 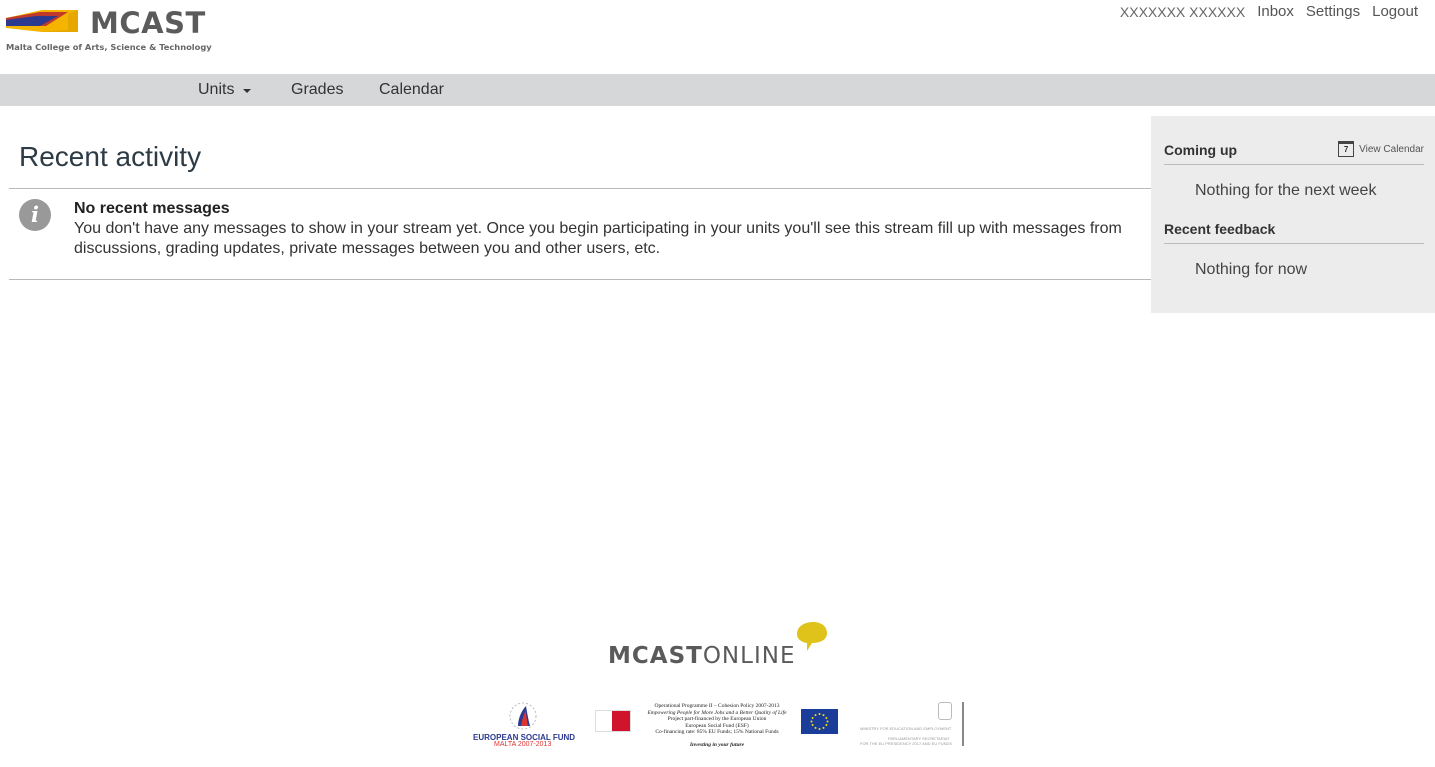 I want to click on malta-flag-icon, so click(x=613, y=721).